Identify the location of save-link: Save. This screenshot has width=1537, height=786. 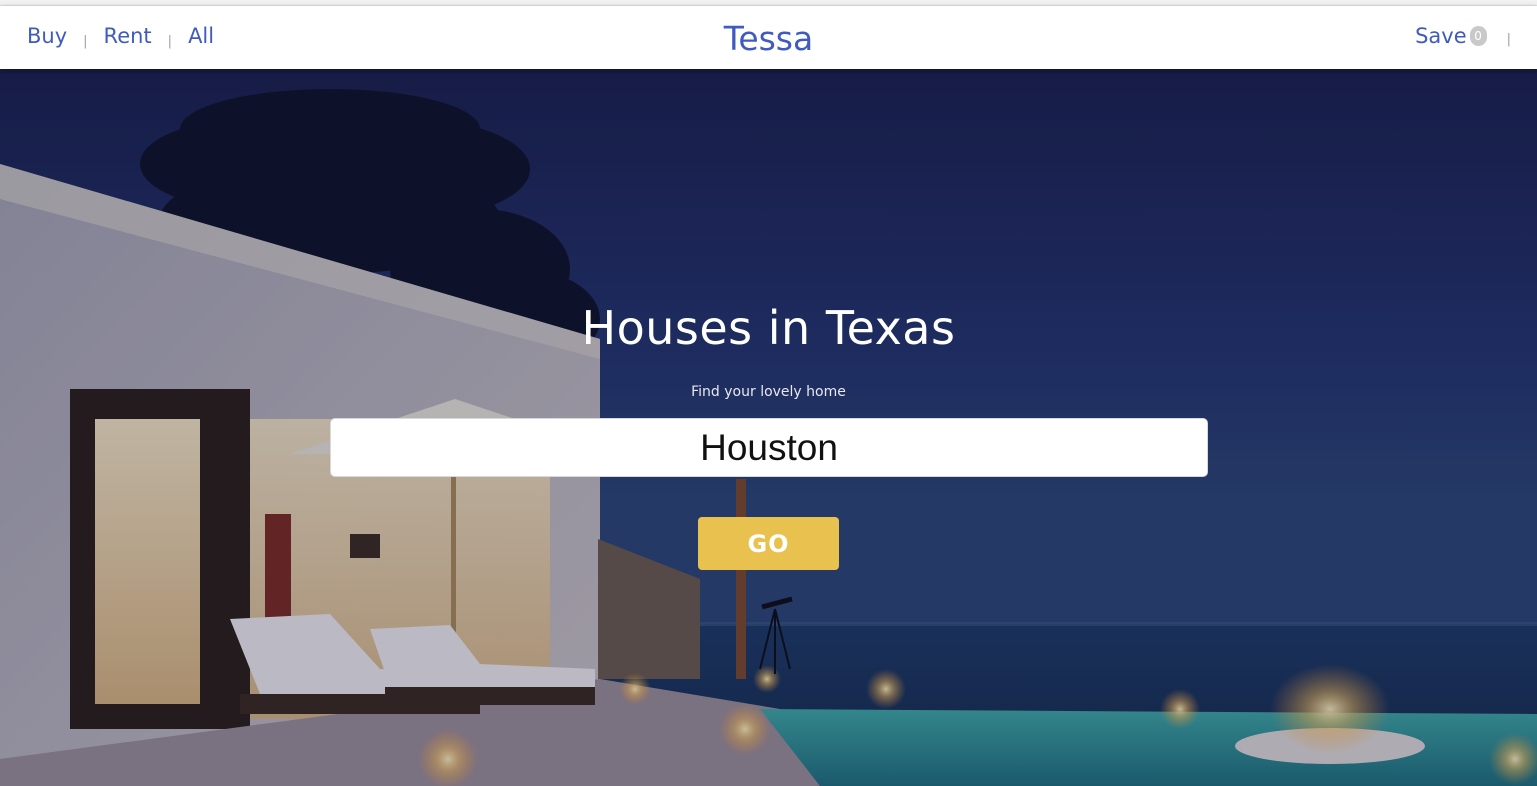
(1441, 36).